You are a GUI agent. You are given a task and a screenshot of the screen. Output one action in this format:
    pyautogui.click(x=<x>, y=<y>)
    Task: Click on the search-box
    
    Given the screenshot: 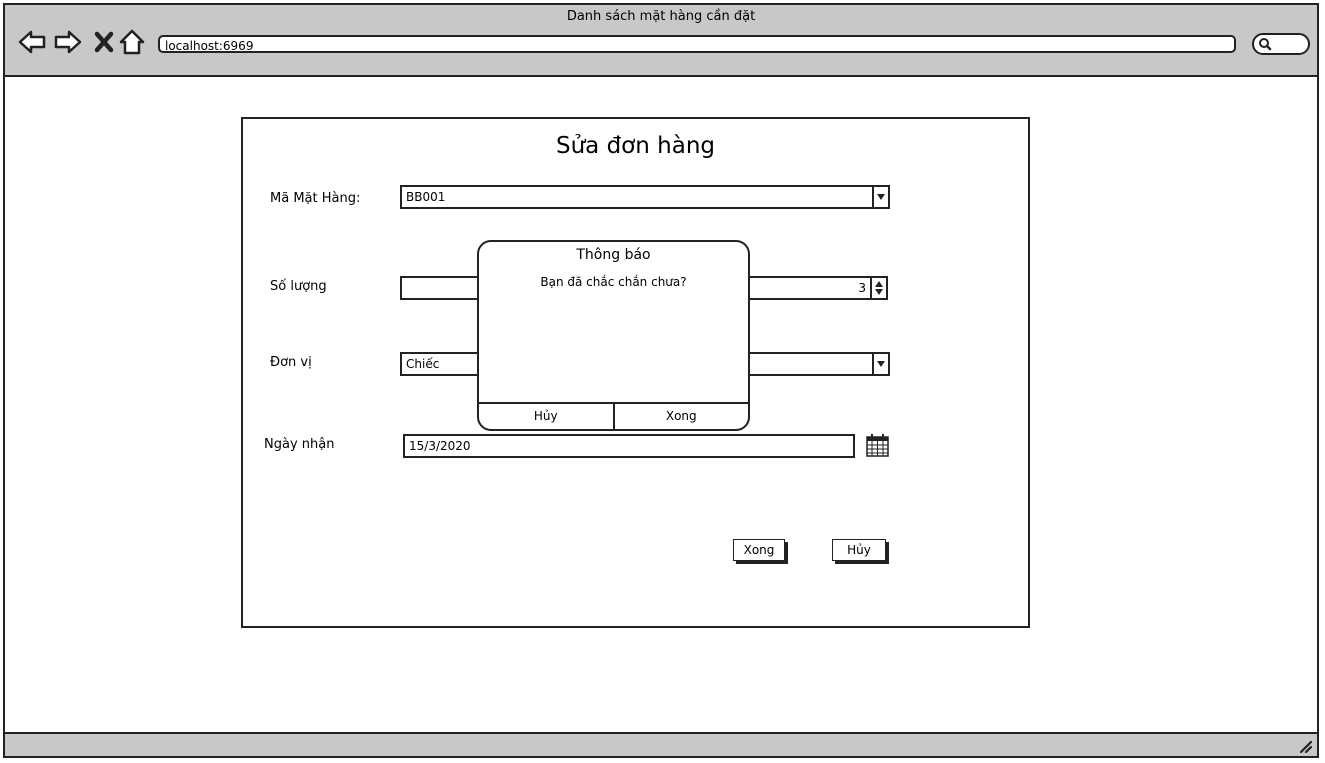 What is the action you would take?
    pyautogui.click(x=1281, y=44)
    